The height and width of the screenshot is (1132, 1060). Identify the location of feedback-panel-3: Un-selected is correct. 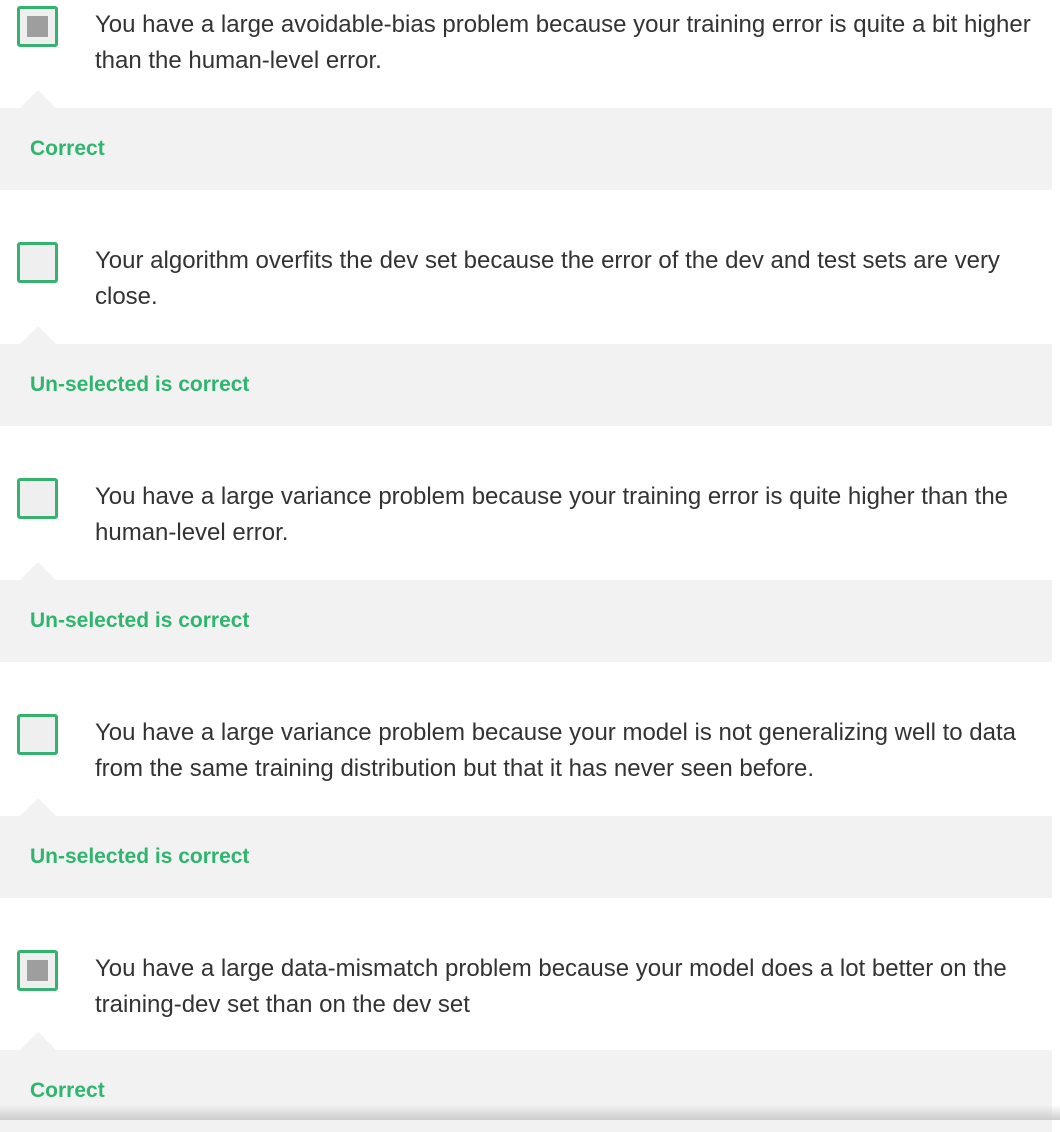
(526, 612).